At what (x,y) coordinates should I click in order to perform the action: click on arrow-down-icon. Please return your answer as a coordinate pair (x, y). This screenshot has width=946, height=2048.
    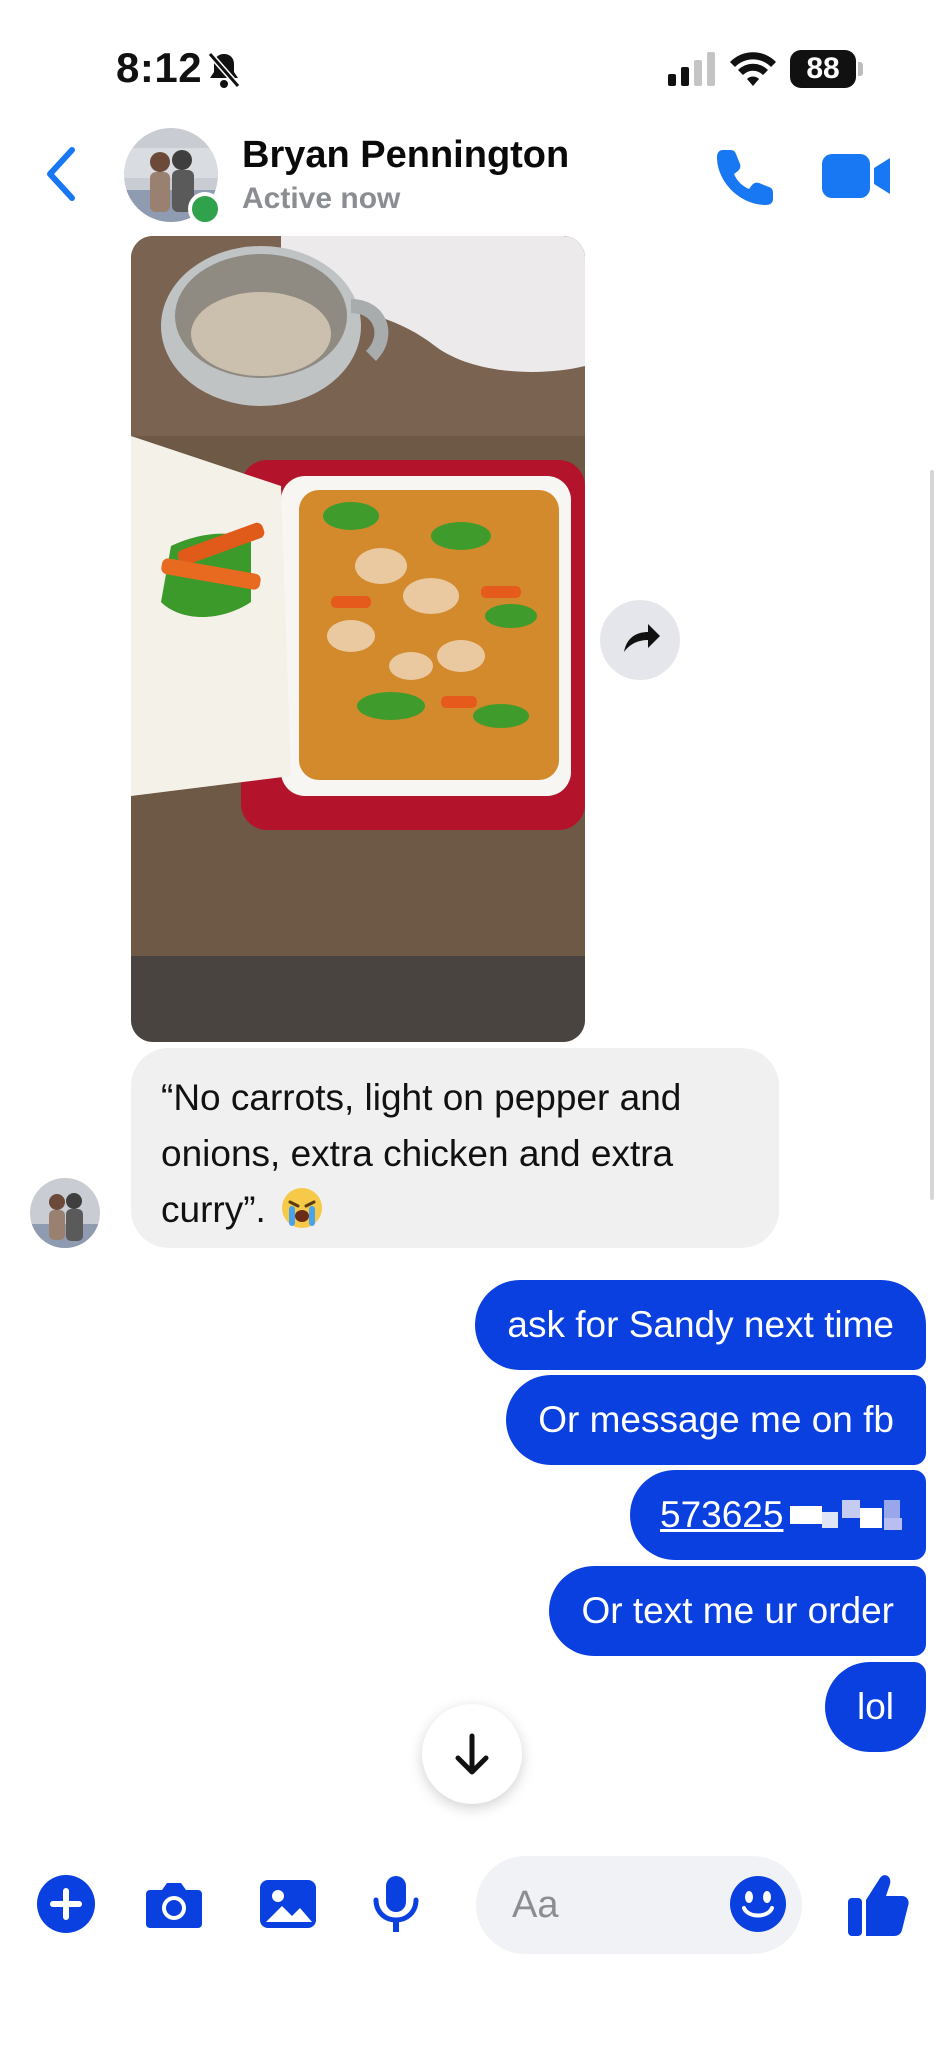
    Looking at the image, I should click on (472, 1754).